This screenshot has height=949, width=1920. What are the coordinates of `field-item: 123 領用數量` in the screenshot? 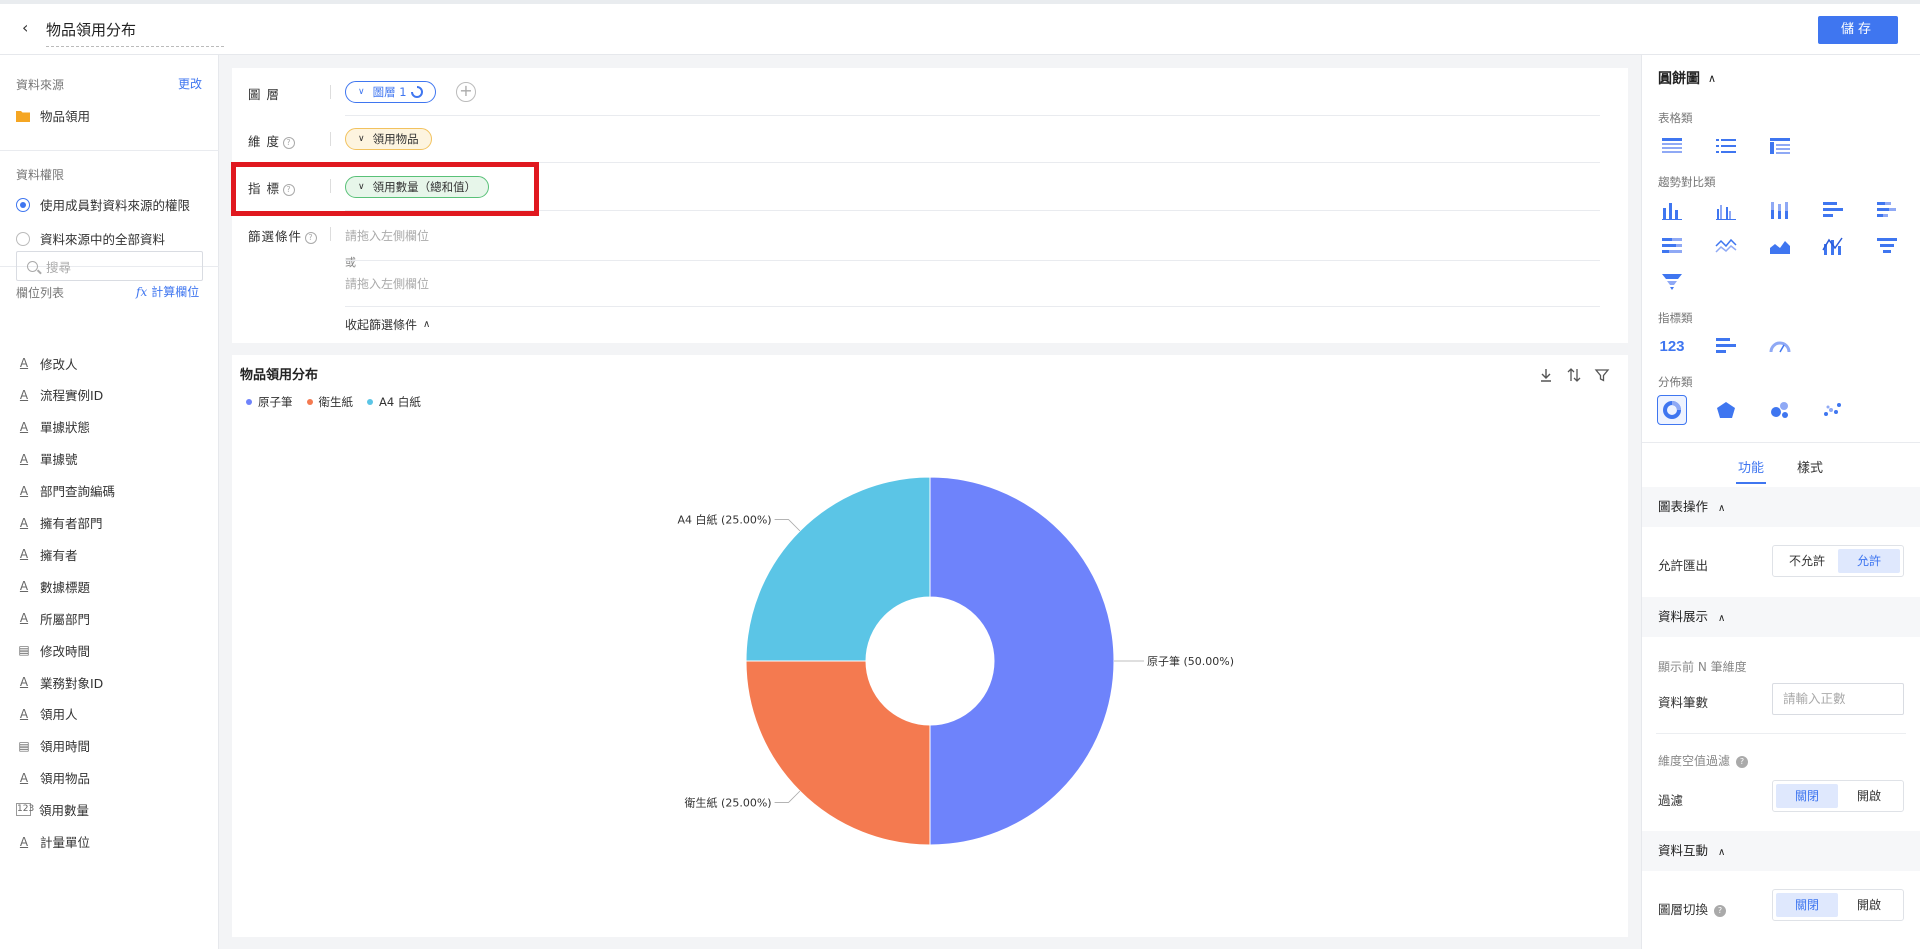 It's located at (52, 810).